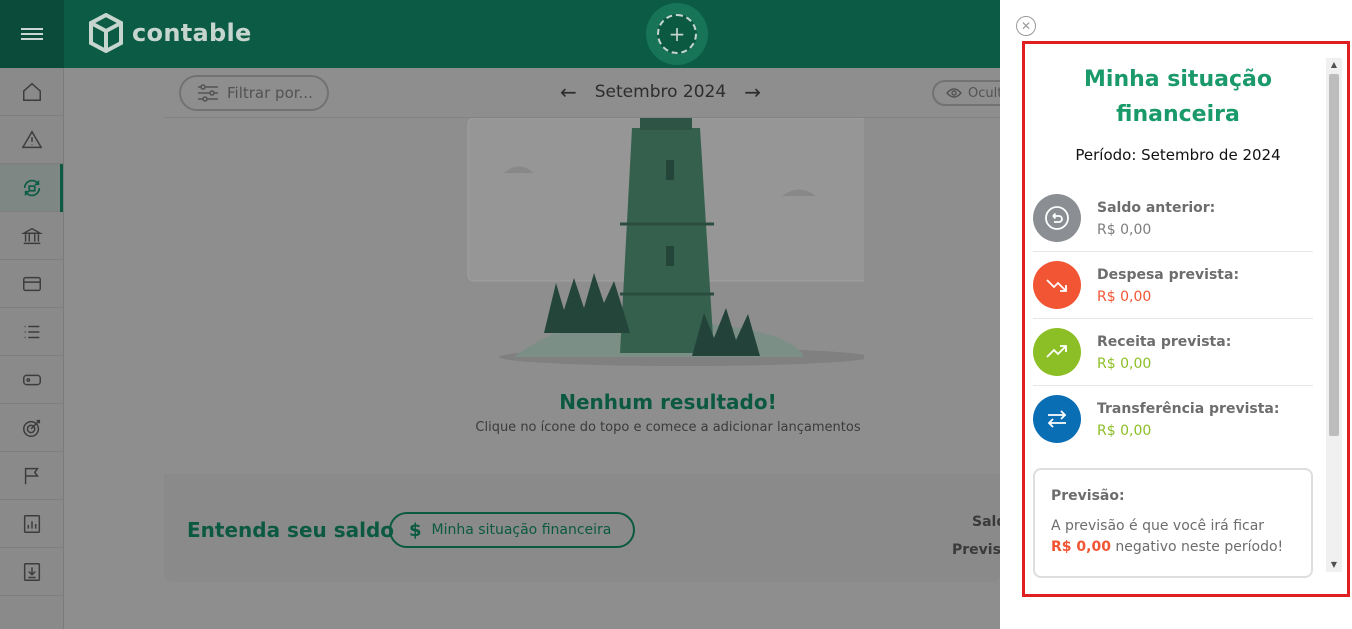 This screenshot has width=1352, height=629. What do you see at coordinates (665, 242) in the screenshot?
I see `lighthouse-illustration` at bounding box center [665, 242].